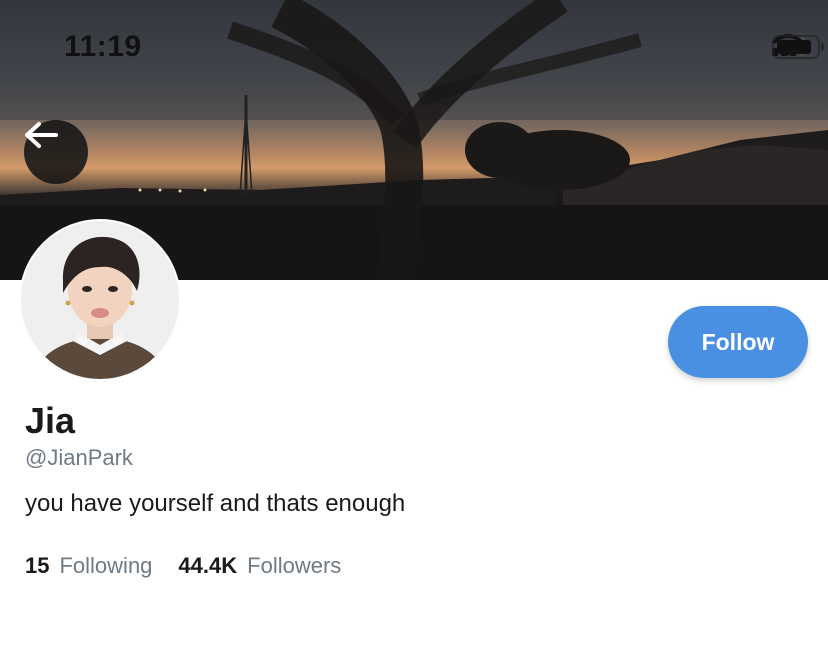  I want to click on arrow-left-icon, so click(41, 135).